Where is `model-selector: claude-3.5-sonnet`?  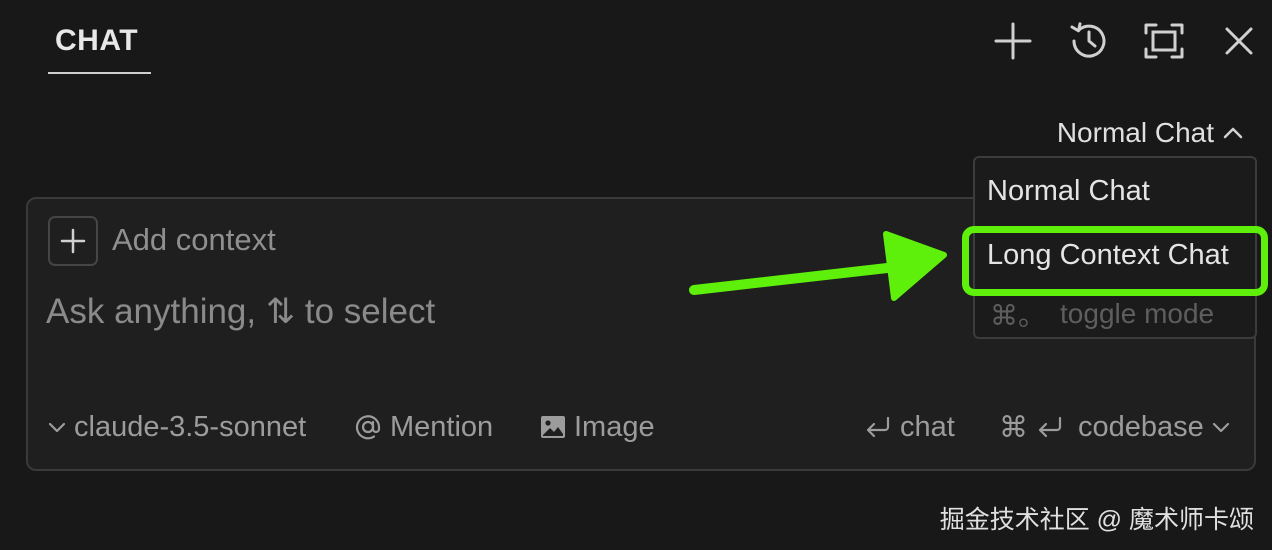 model-selector: claude-3.5-sonnet is located at coordinates (177, 427).